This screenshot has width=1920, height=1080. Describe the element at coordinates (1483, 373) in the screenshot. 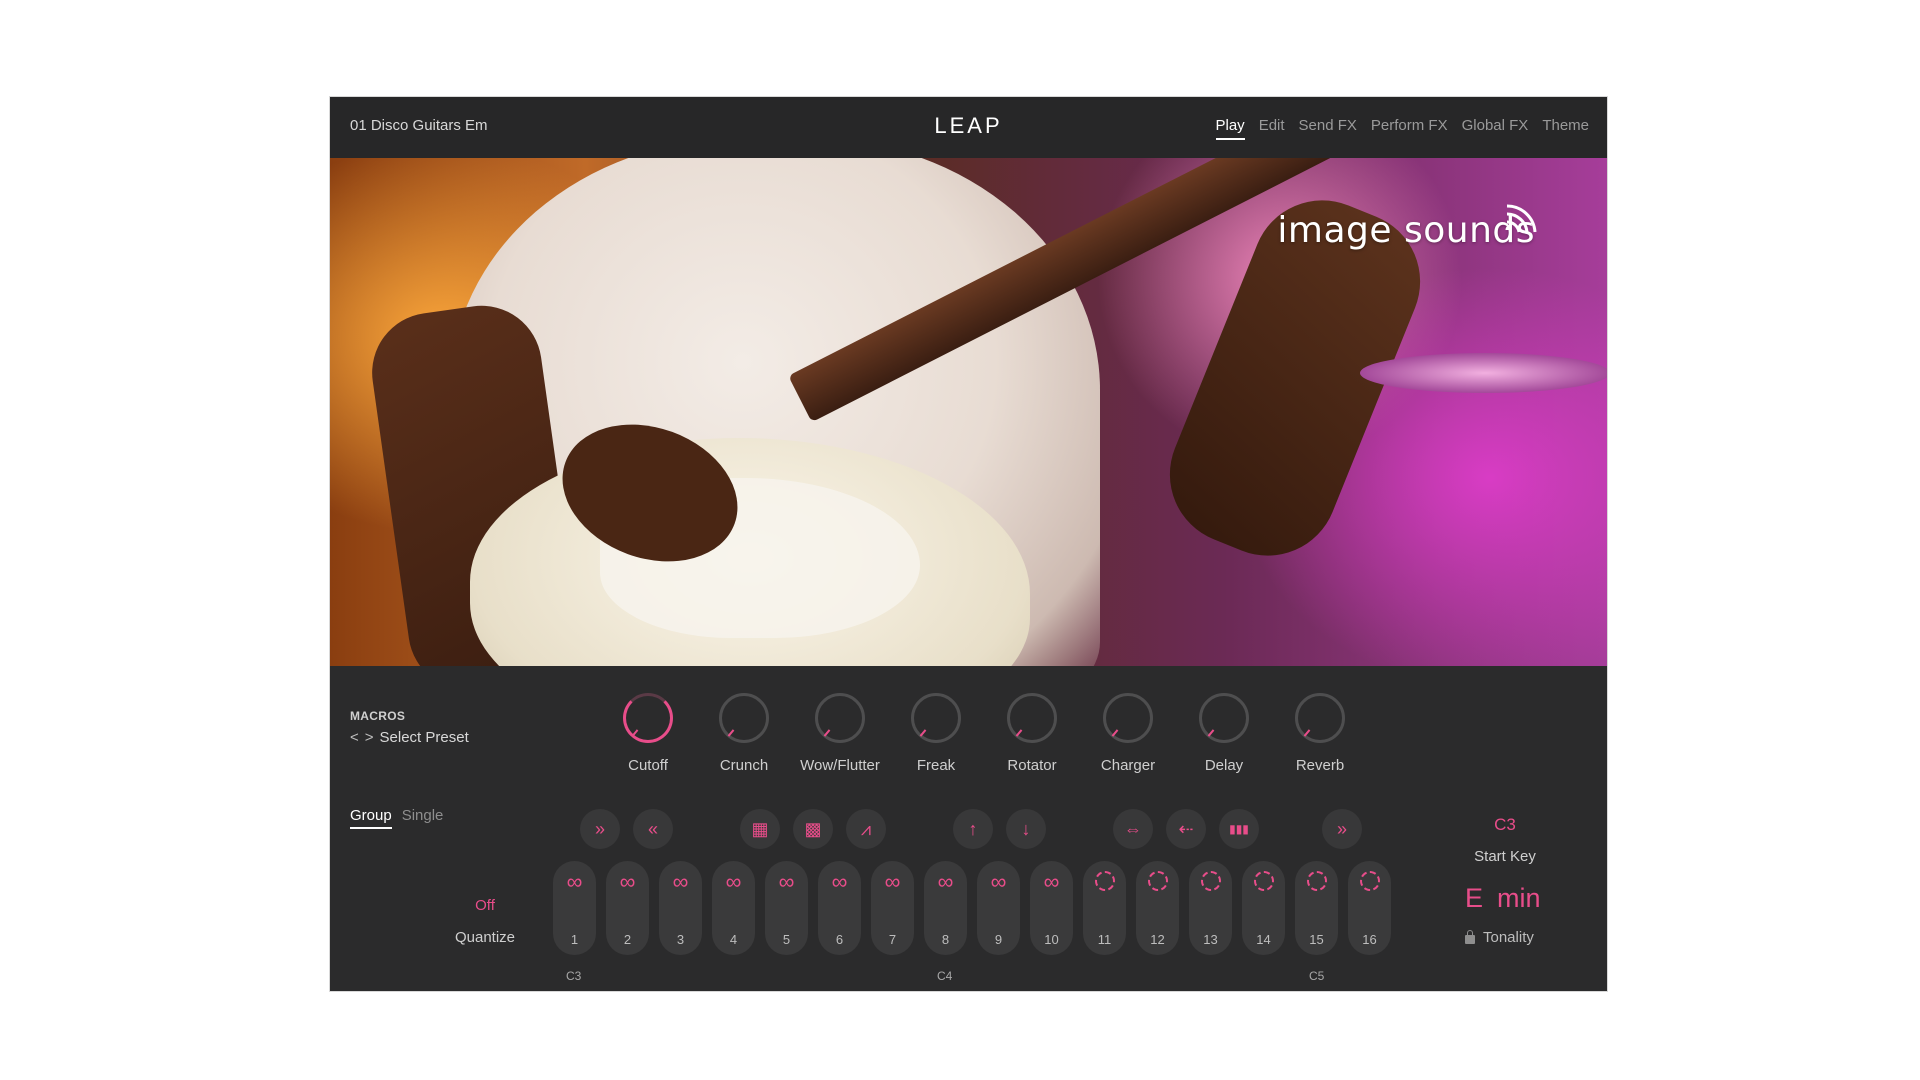

I see `hero-cymbal` at that location.